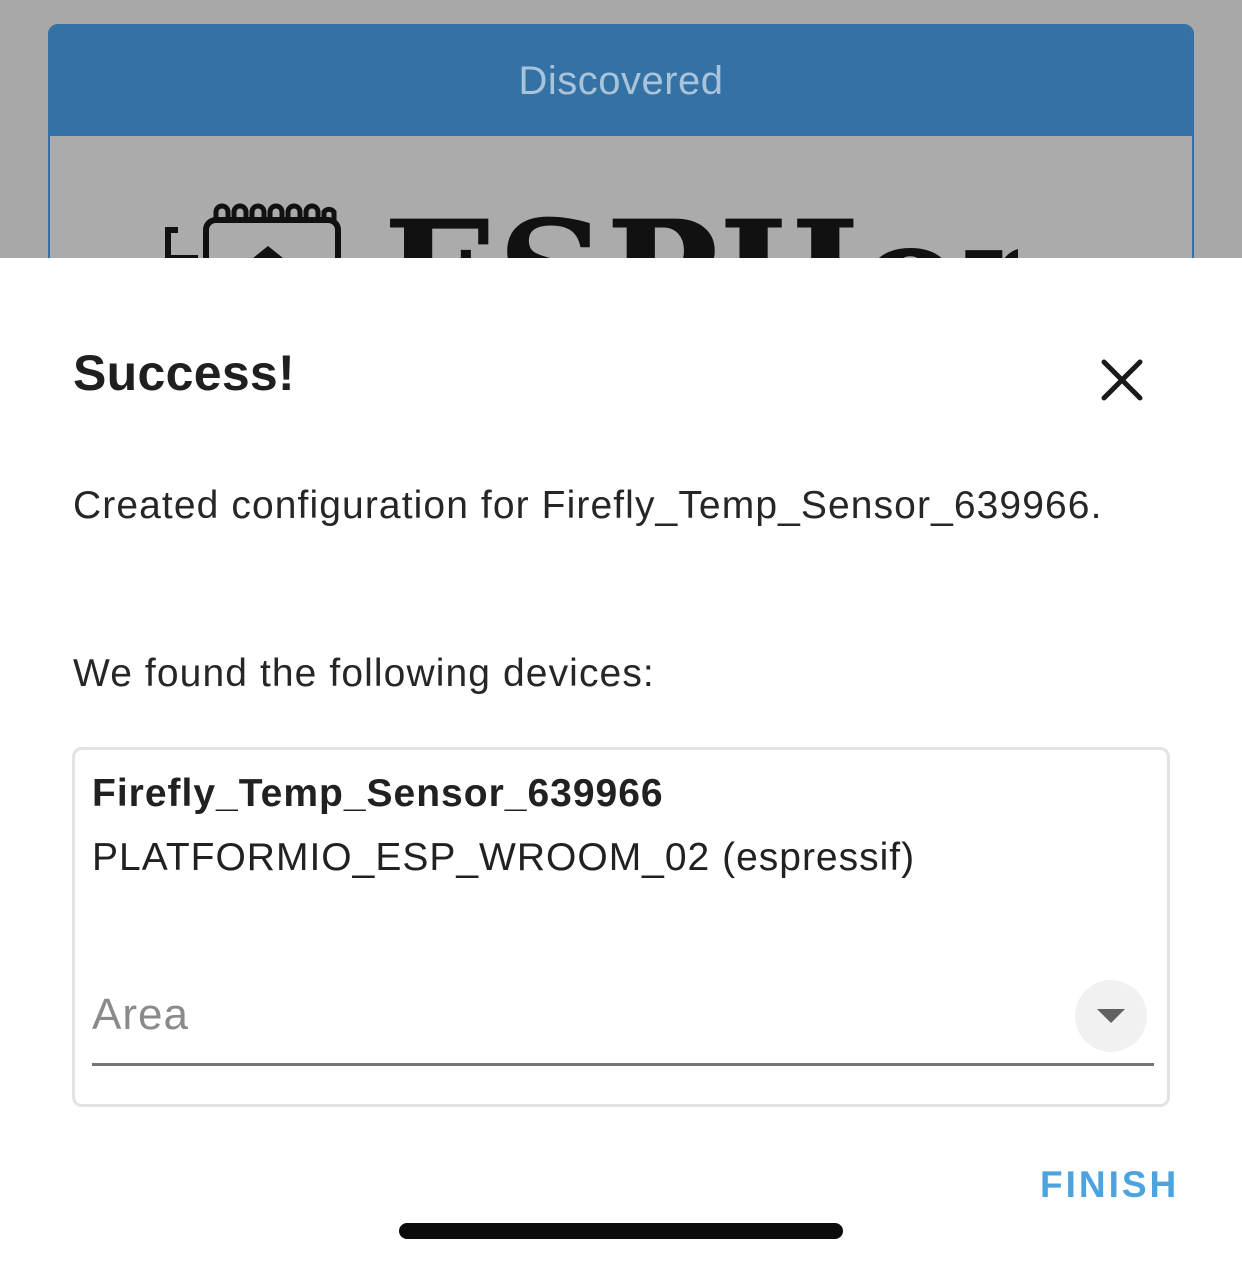 This screenshot has width=1242, height=1263. What do you see at coordinates (621, 1231) in the screenshot?
I see `home-indicator` at bounding box center [621, 1231].